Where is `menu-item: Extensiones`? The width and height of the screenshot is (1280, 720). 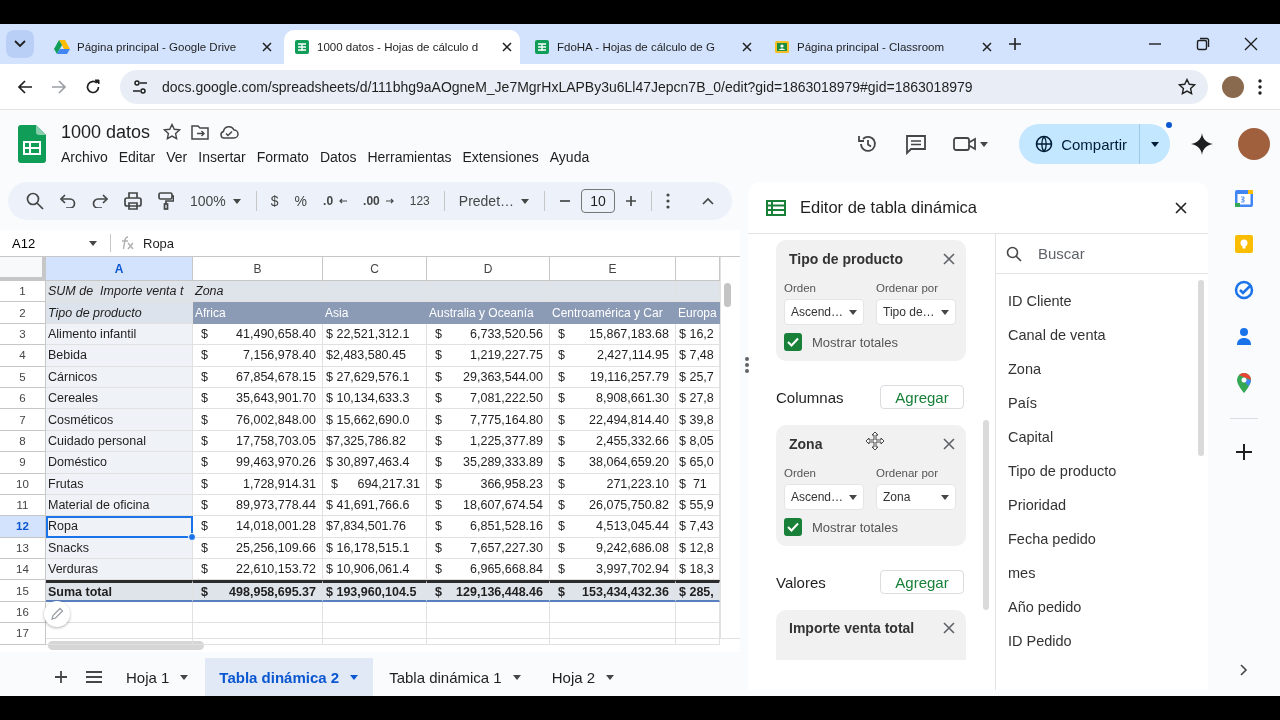 menu-item: Extensiones is located at coordinates (503, 156).